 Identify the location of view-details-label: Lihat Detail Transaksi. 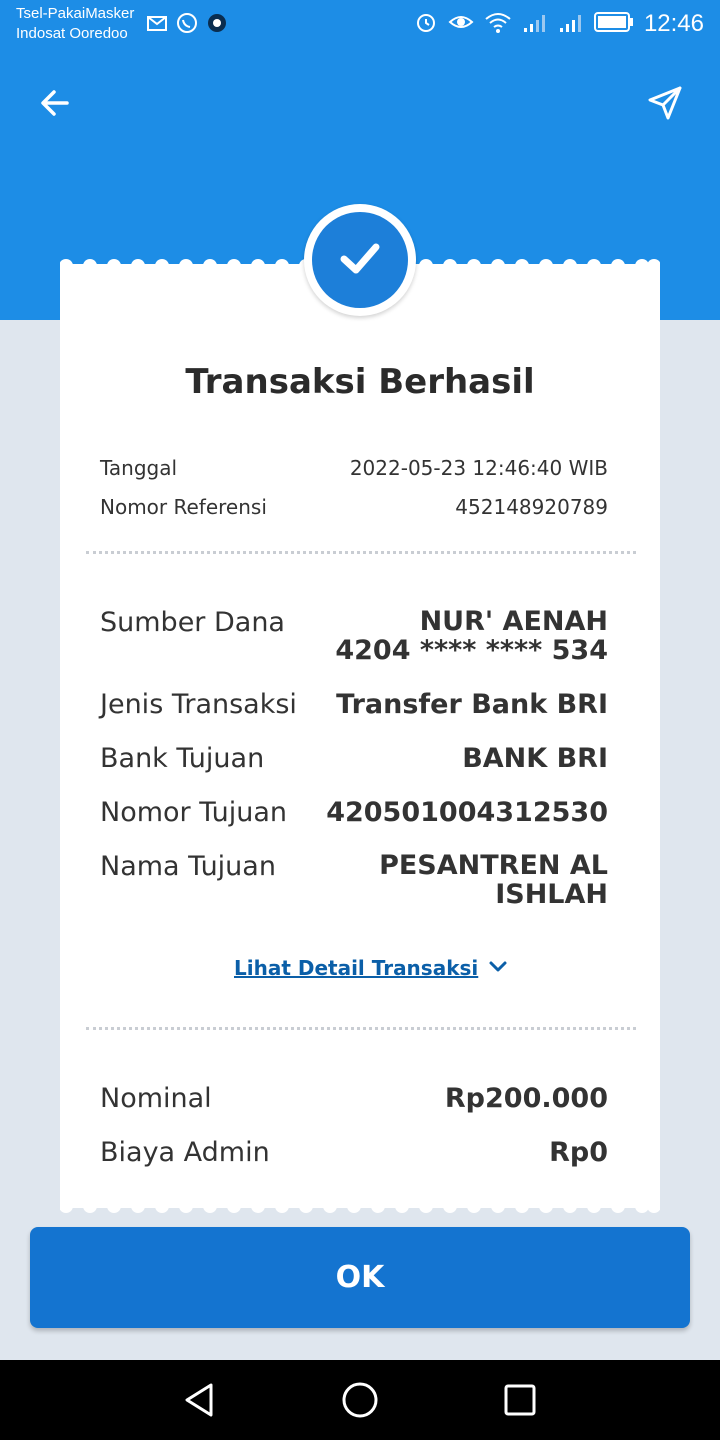
(356, 968).